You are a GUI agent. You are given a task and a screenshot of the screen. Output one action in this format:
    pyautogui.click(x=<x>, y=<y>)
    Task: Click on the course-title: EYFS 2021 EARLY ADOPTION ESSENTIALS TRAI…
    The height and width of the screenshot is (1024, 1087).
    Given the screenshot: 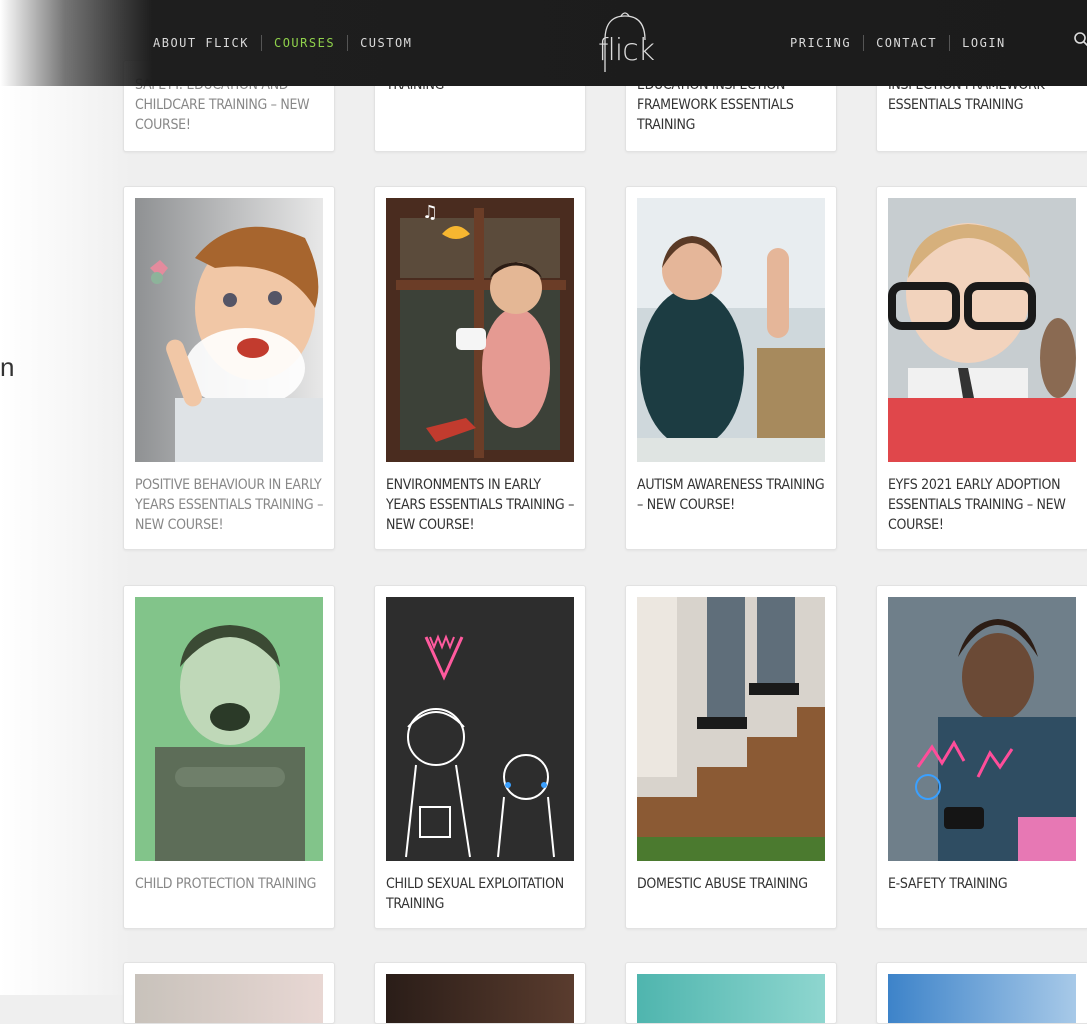 What is the action you would take?
    pyautogui.click(x=984, y=505)
    